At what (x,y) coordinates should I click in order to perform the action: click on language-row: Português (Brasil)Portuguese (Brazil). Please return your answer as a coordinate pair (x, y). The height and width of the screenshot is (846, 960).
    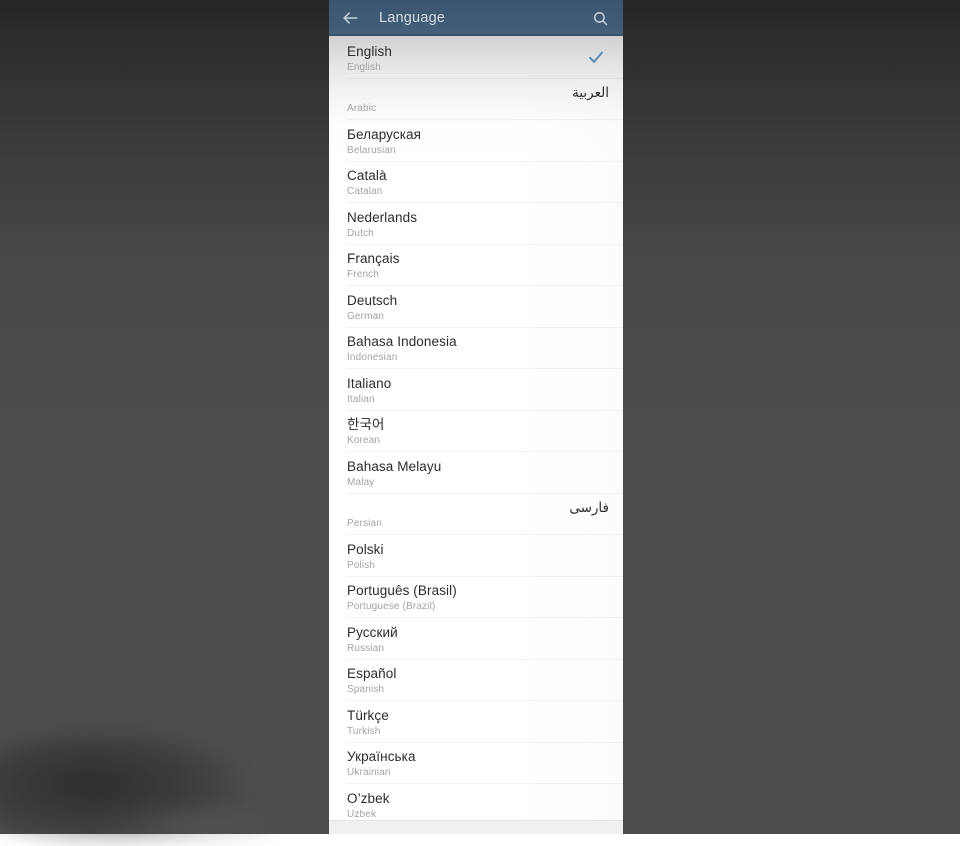
    Looking at the image, I should click on (476, 597).